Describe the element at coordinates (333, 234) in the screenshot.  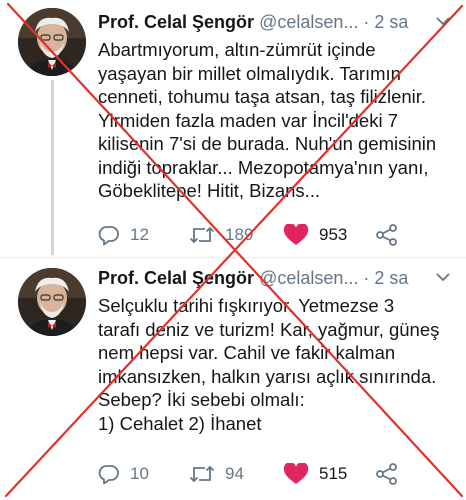
I see `like-count: 953` at that location.